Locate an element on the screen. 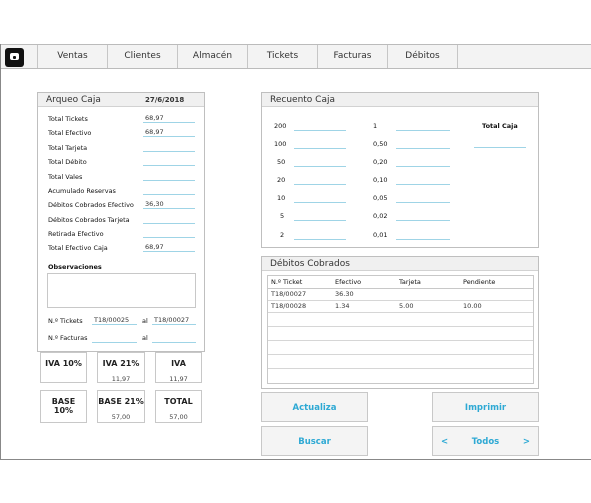 The image size is (591, 503). prev-page-button: < is located at coordinates (444, 442).